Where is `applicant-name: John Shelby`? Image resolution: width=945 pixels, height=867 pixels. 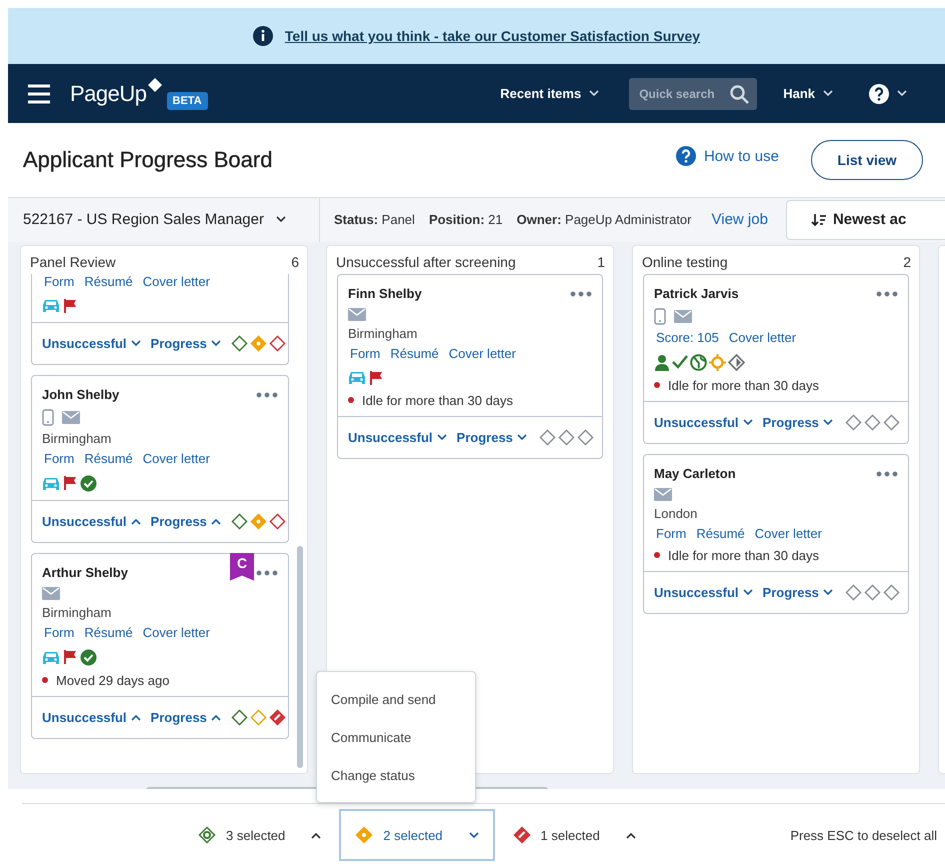
applicant-name: John Shelby is located at coordinates (149, 394).